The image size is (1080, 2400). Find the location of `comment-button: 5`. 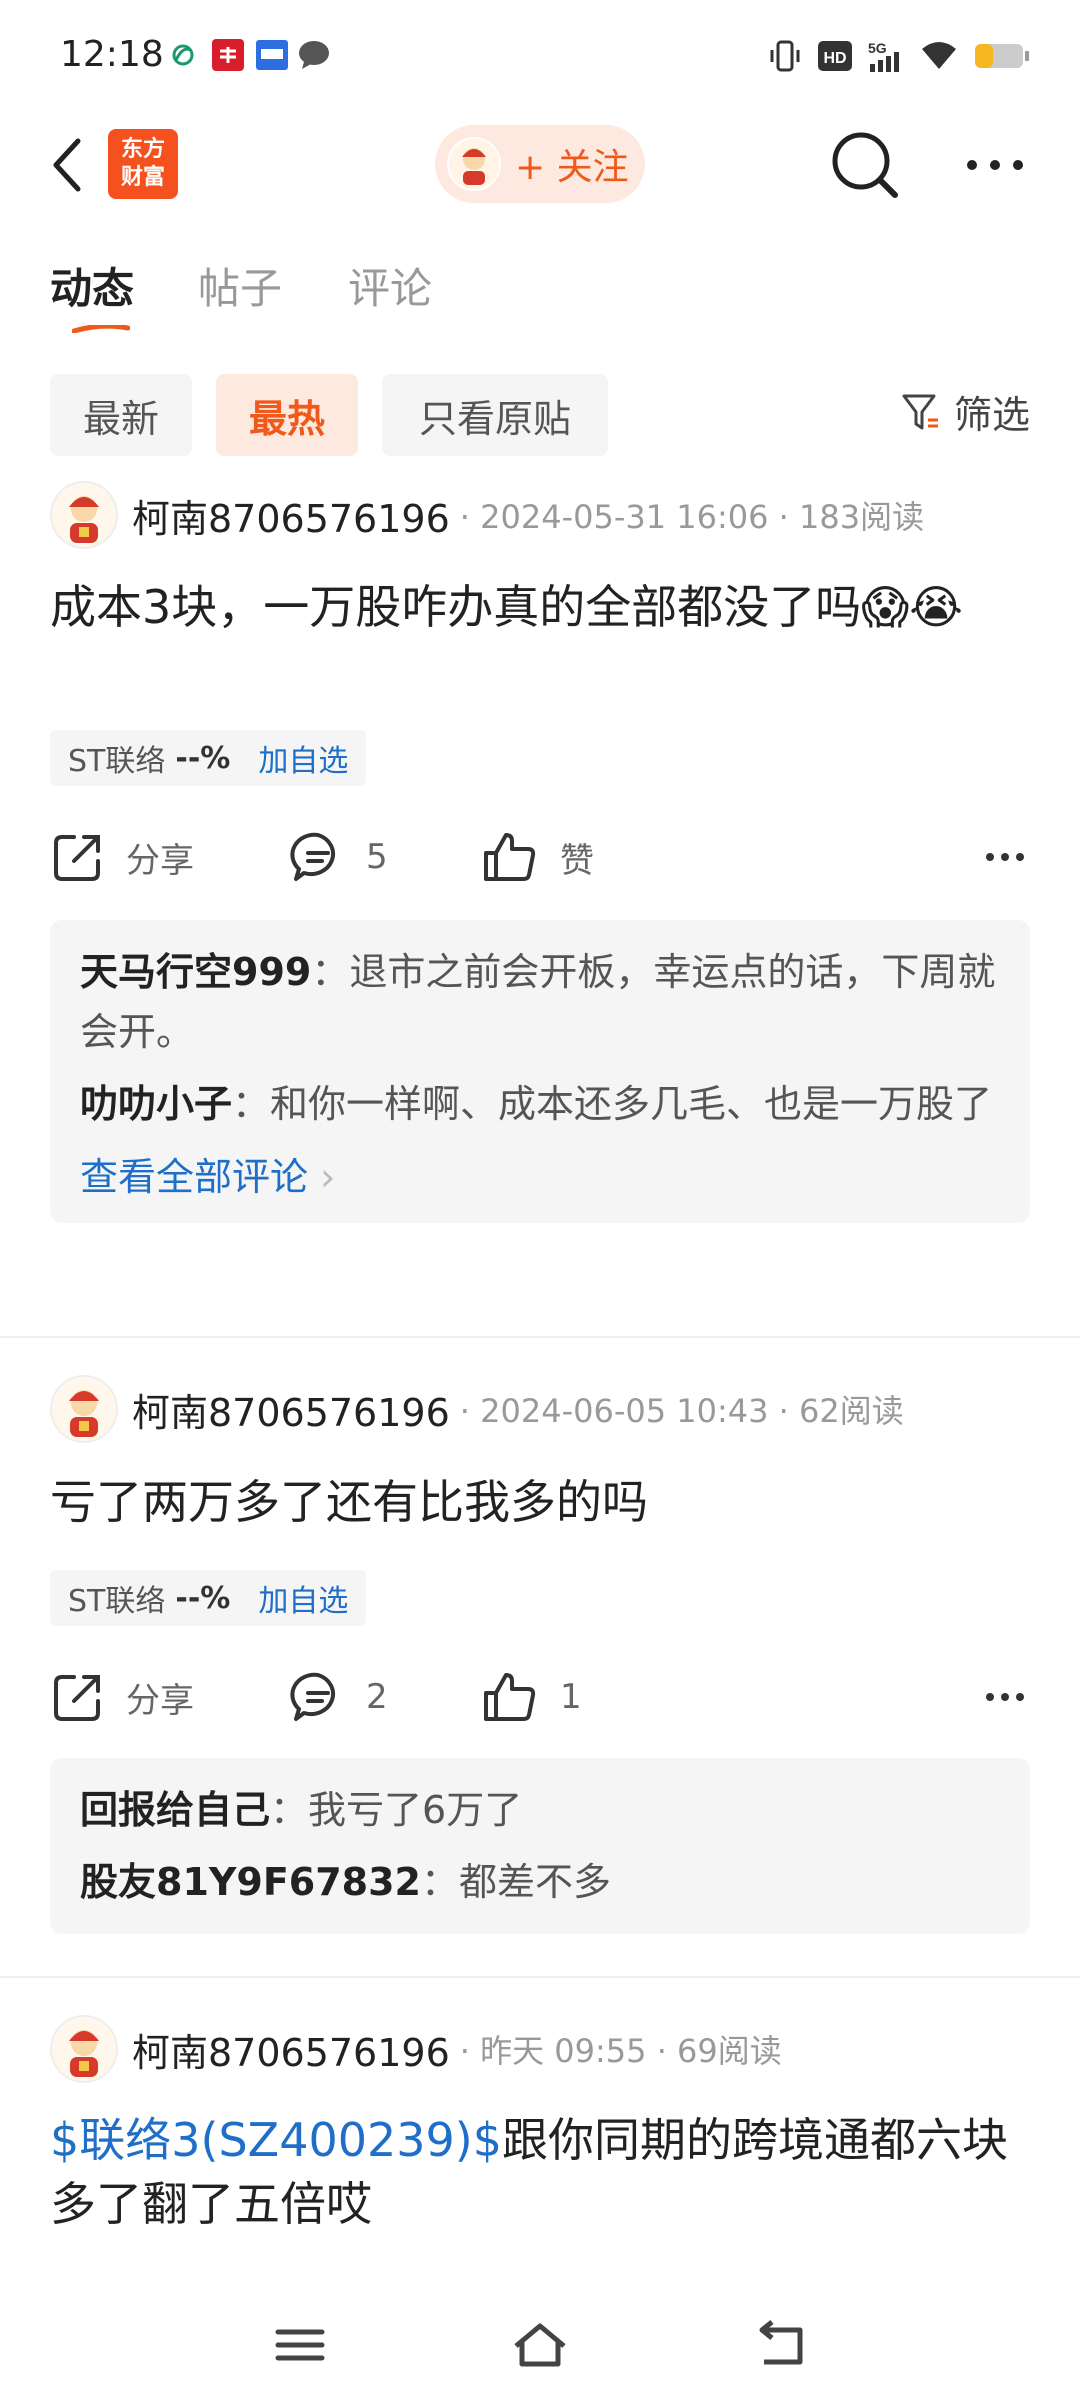

comment-button: 5 is located at coordinates (339, 857).